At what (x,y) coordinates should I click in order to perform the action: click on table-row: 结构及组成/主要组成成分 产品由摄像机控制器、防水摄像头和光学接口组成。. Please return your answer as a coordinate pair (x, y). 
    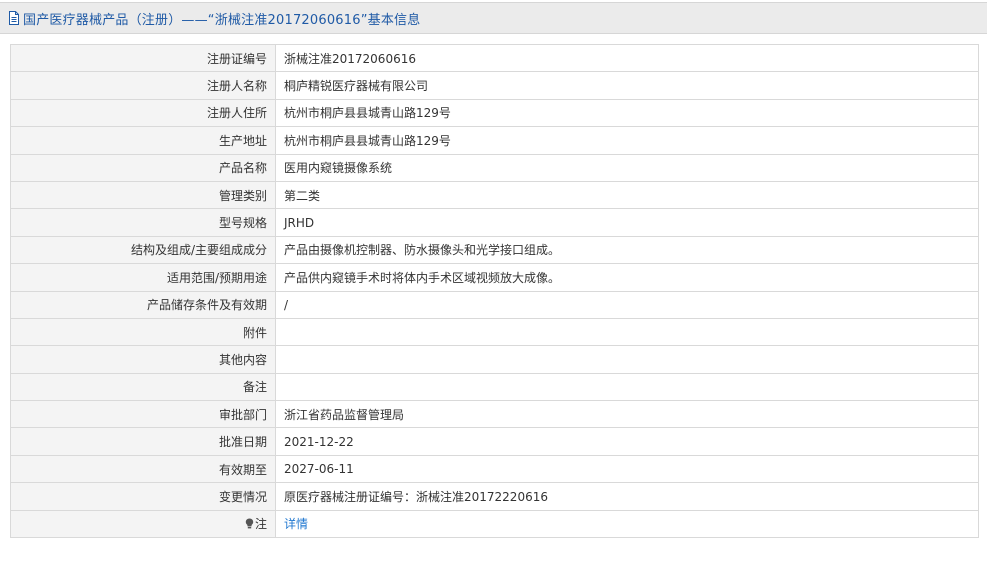
    Looking at the image, I should click on (494, 250).